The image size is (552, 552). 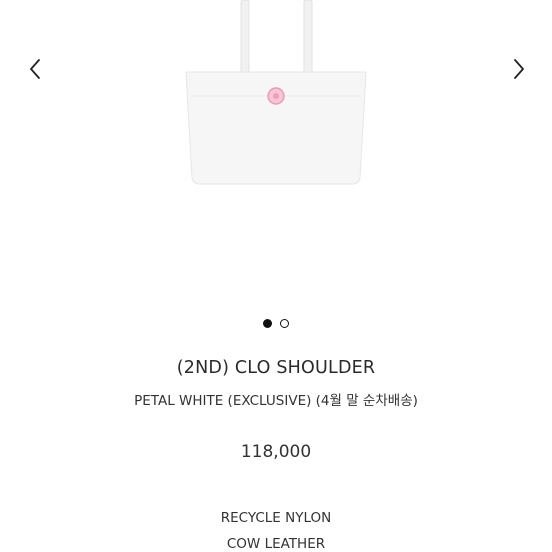 I want to click on material-item: COW LEATHER, so click(x=276, y=544).